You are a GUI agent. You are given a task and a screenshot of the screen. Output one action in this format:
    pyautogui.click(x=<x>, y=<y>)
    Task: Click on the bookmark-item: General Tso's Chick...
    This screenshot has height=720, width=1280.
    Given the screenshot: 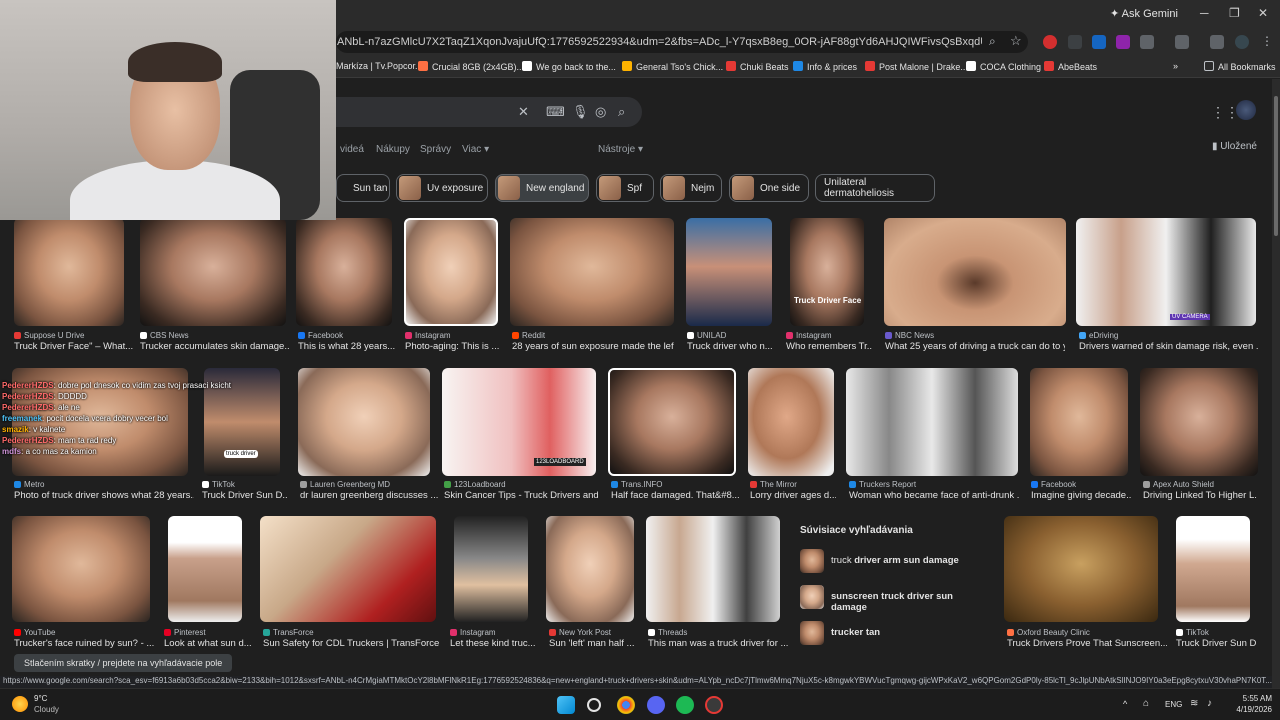 What is the action you would take?
    pyautogui.click(x=672, y=66)
    